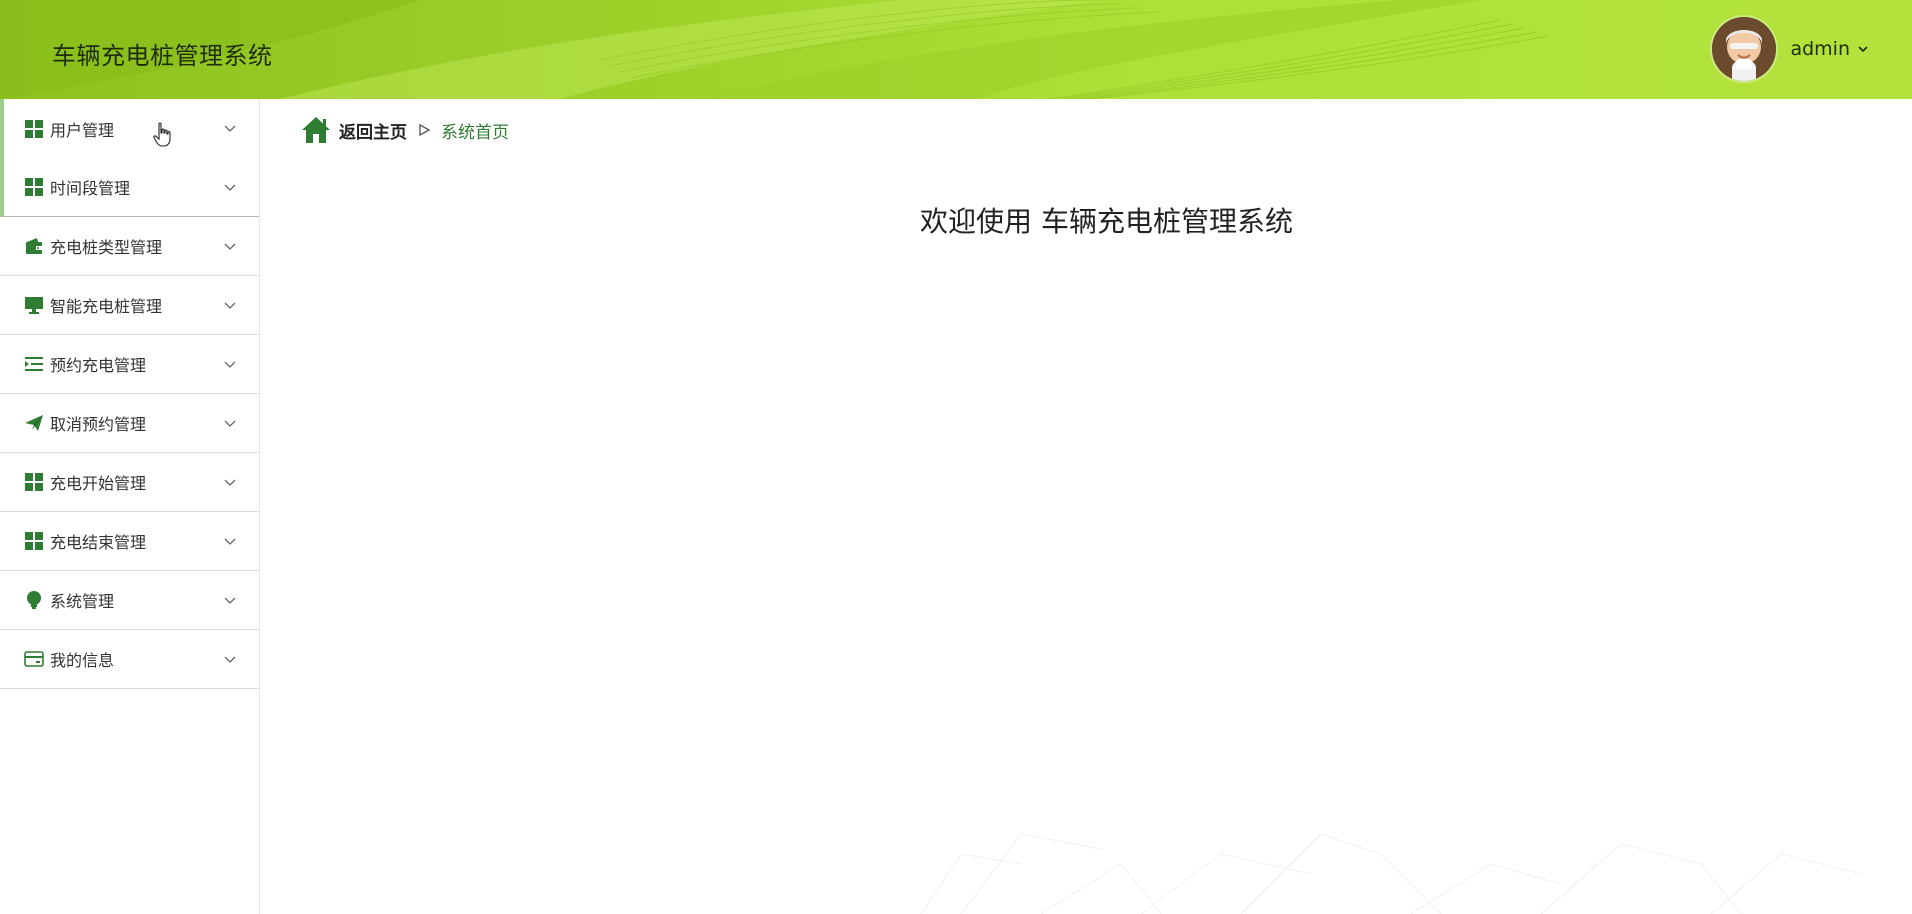  I want to click on bulb-icon, so click(34, 600).